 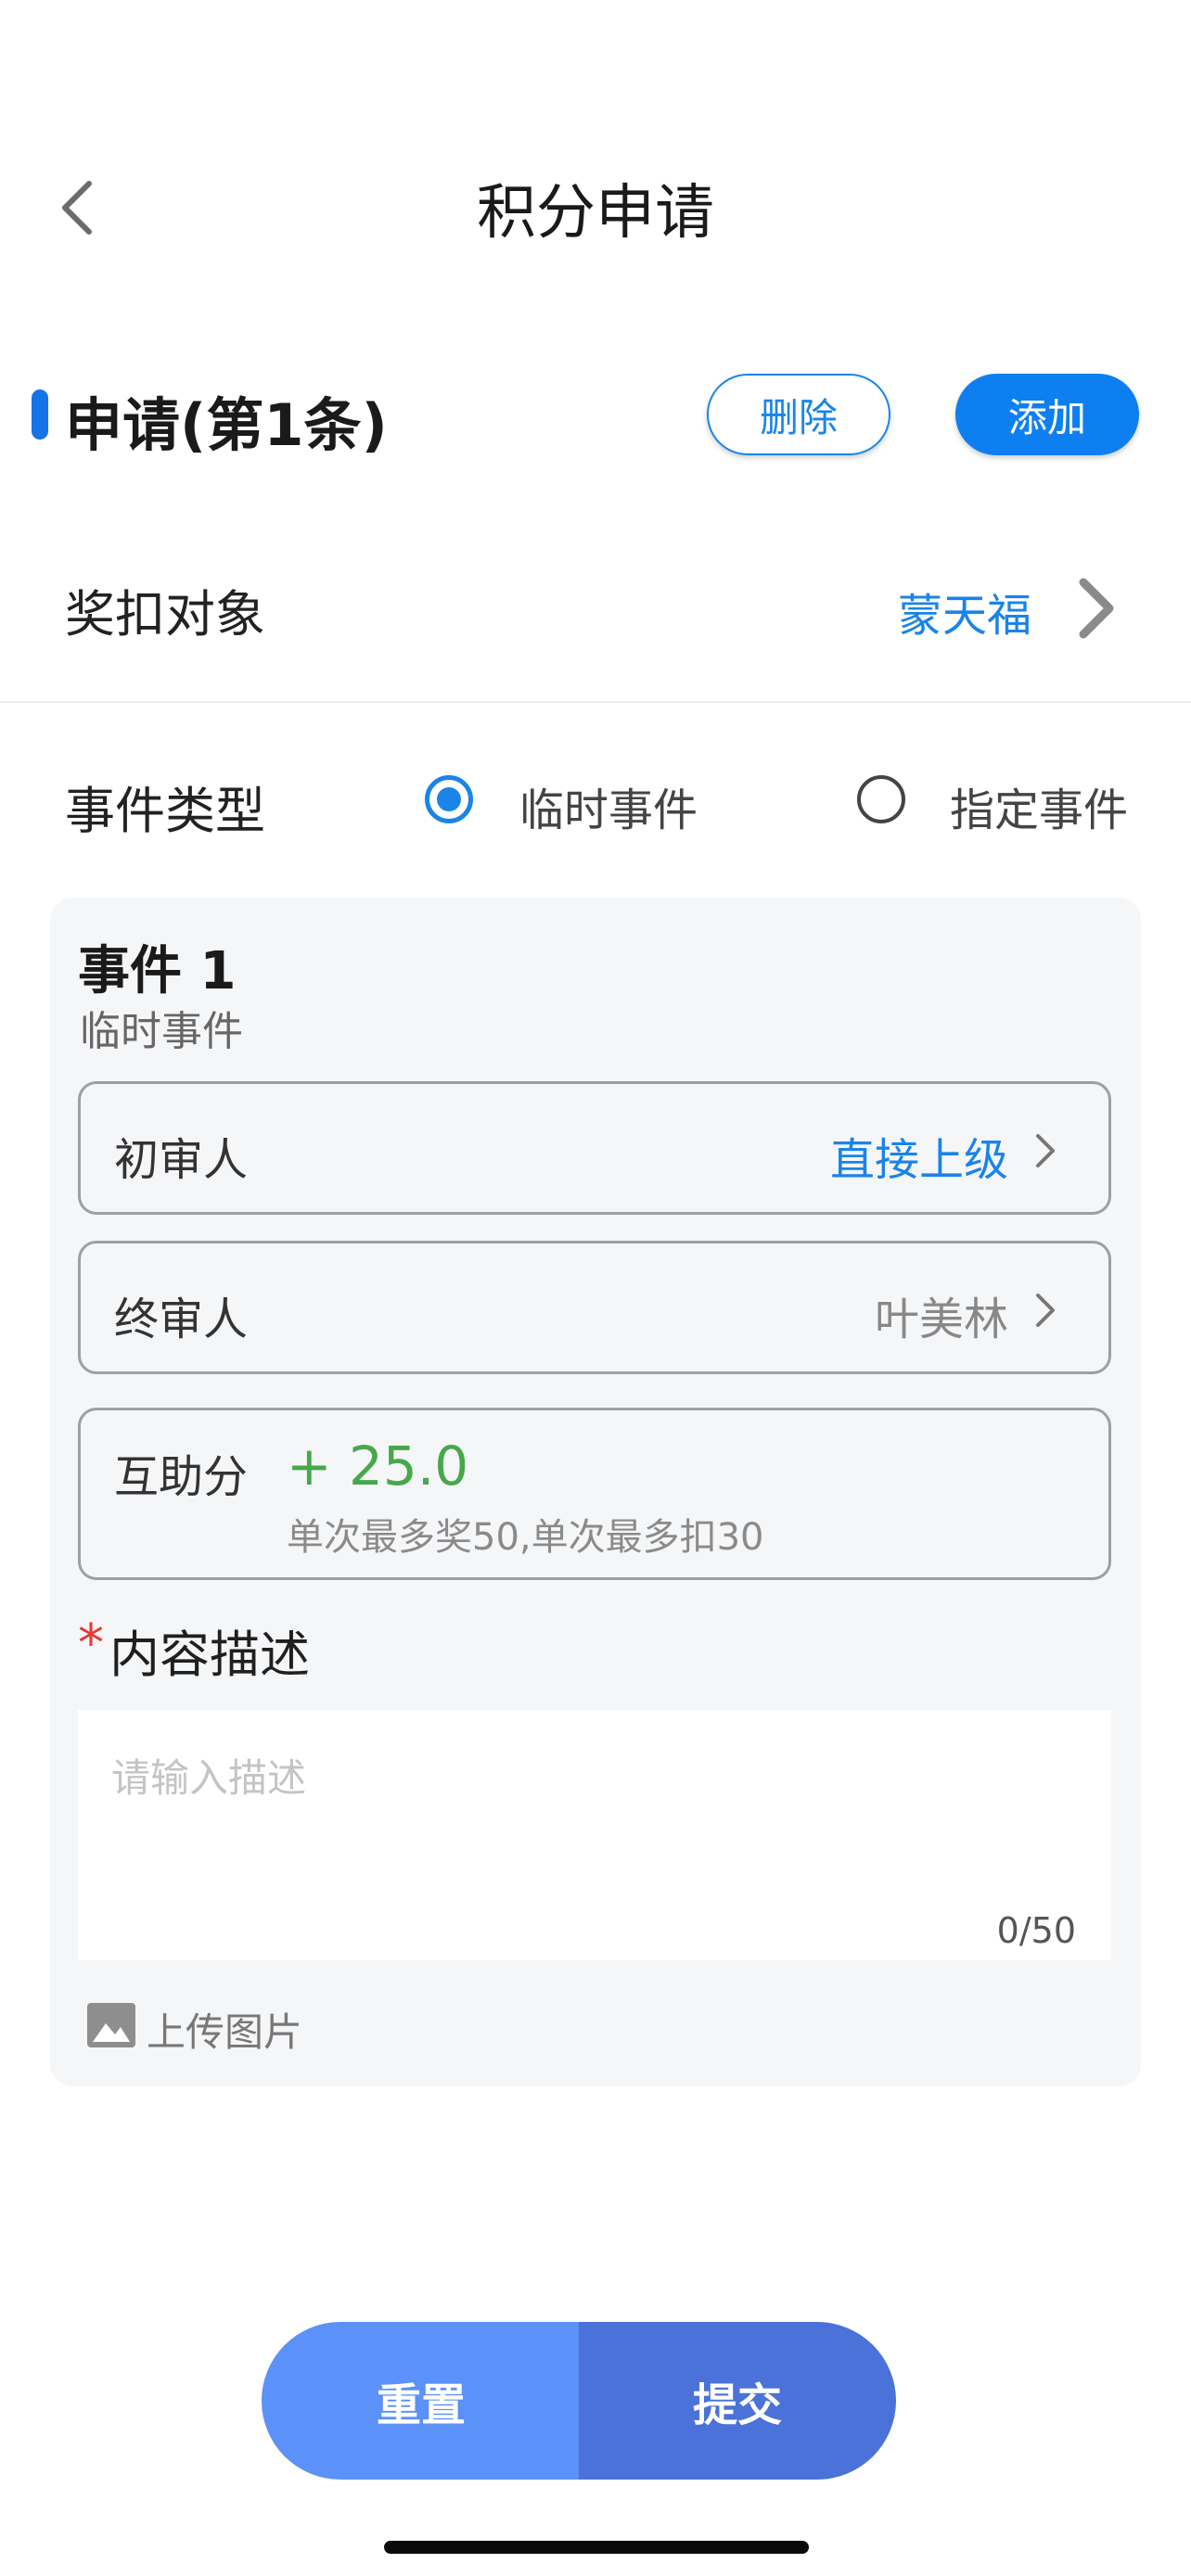 I want to click on section-title: 申请(第1条), so click(x=226, y=425).